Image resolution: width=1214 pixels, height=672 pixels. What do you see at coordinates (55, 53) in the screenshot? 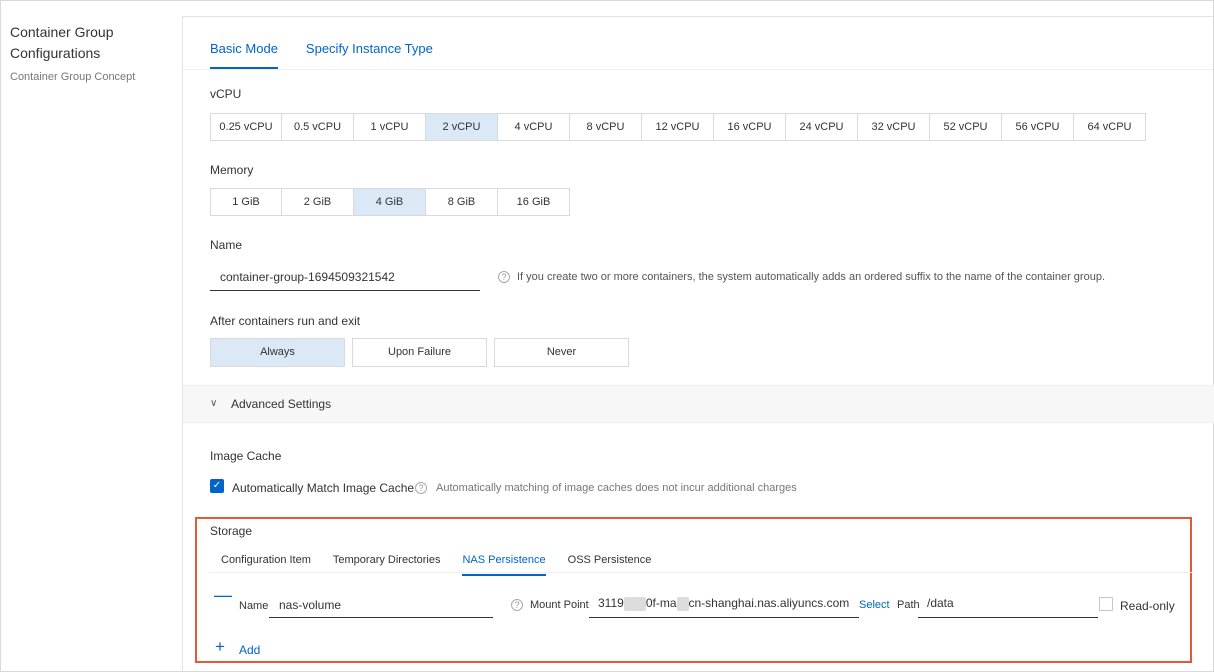
I see `sidebar-title-line2: Configurations` at bounding box center [55, 53].